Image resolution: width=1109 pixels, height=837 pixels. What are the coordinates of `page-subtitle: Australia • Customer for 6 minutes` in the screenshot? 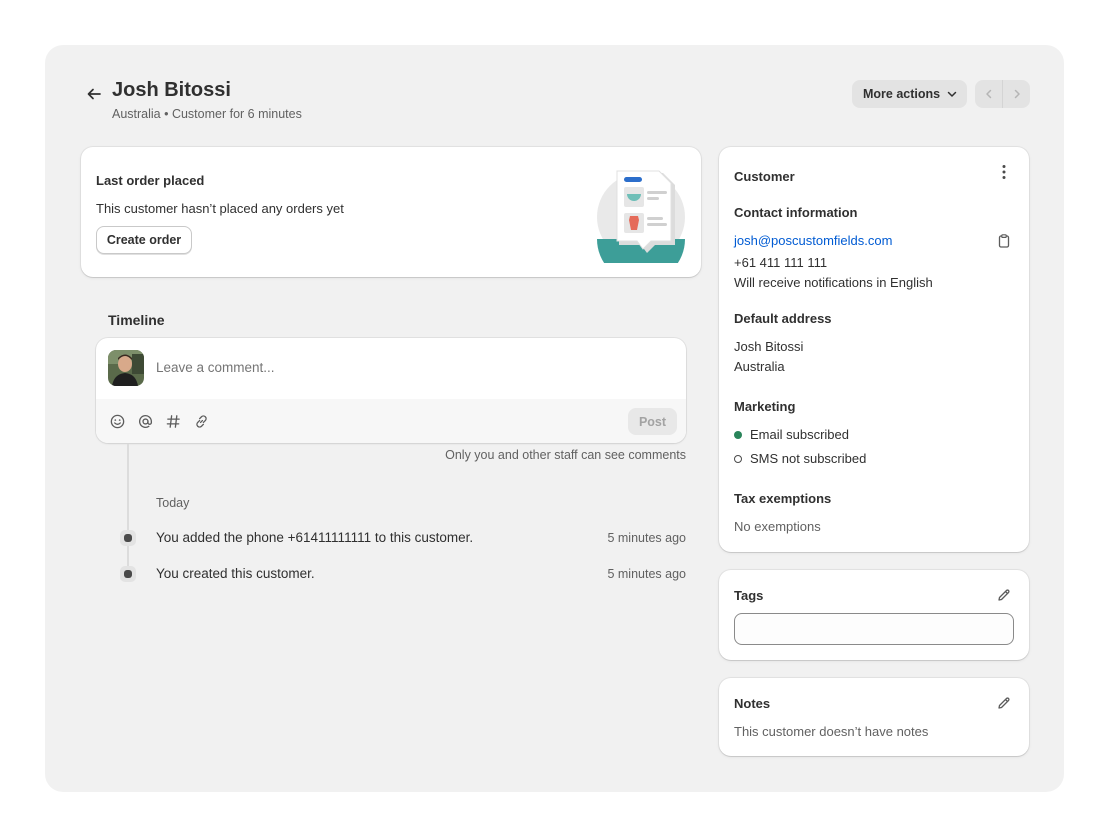 It's located at (207, 114).